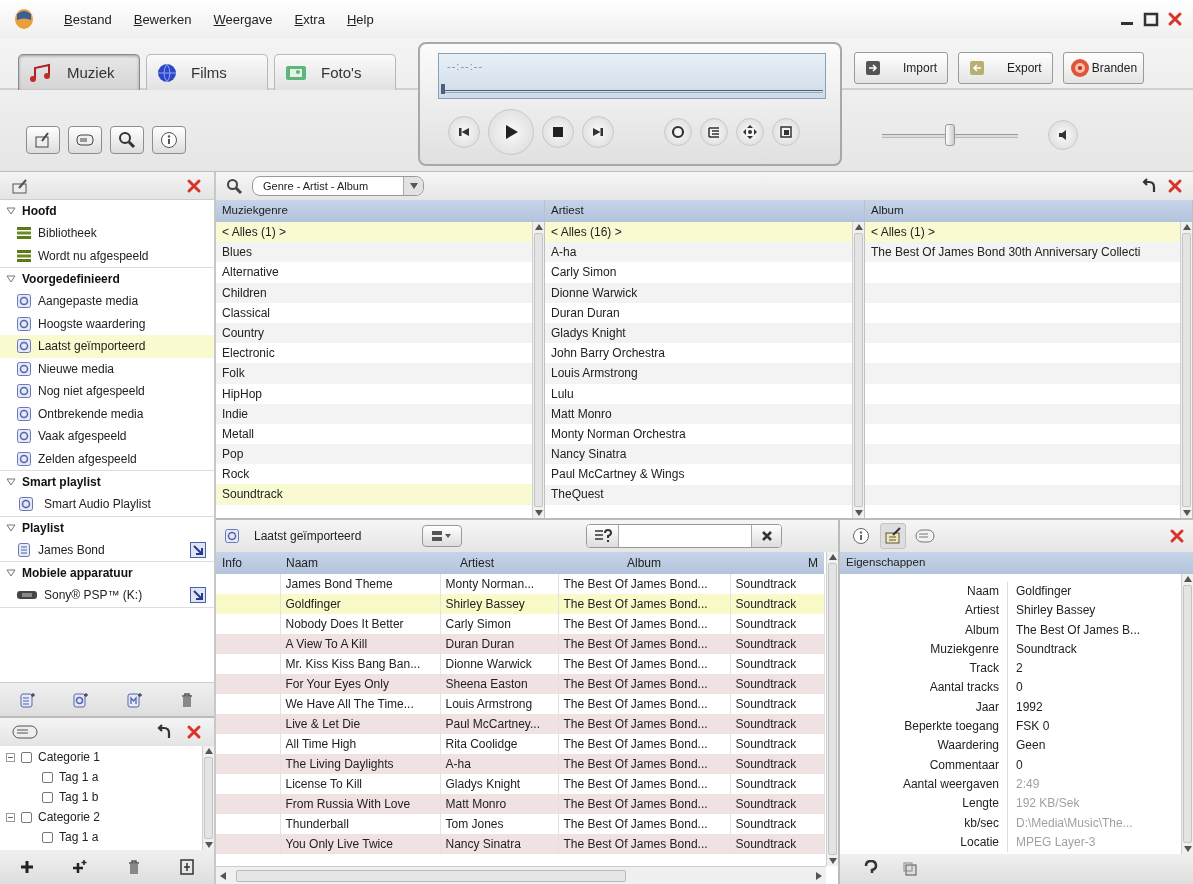 Image resolution: width=1193 pixels, height=884 pixels. What do you see at coordinates (374, 272) in the screenshot?
I see `list-item: Alternative` at bounding box center [374, 272].